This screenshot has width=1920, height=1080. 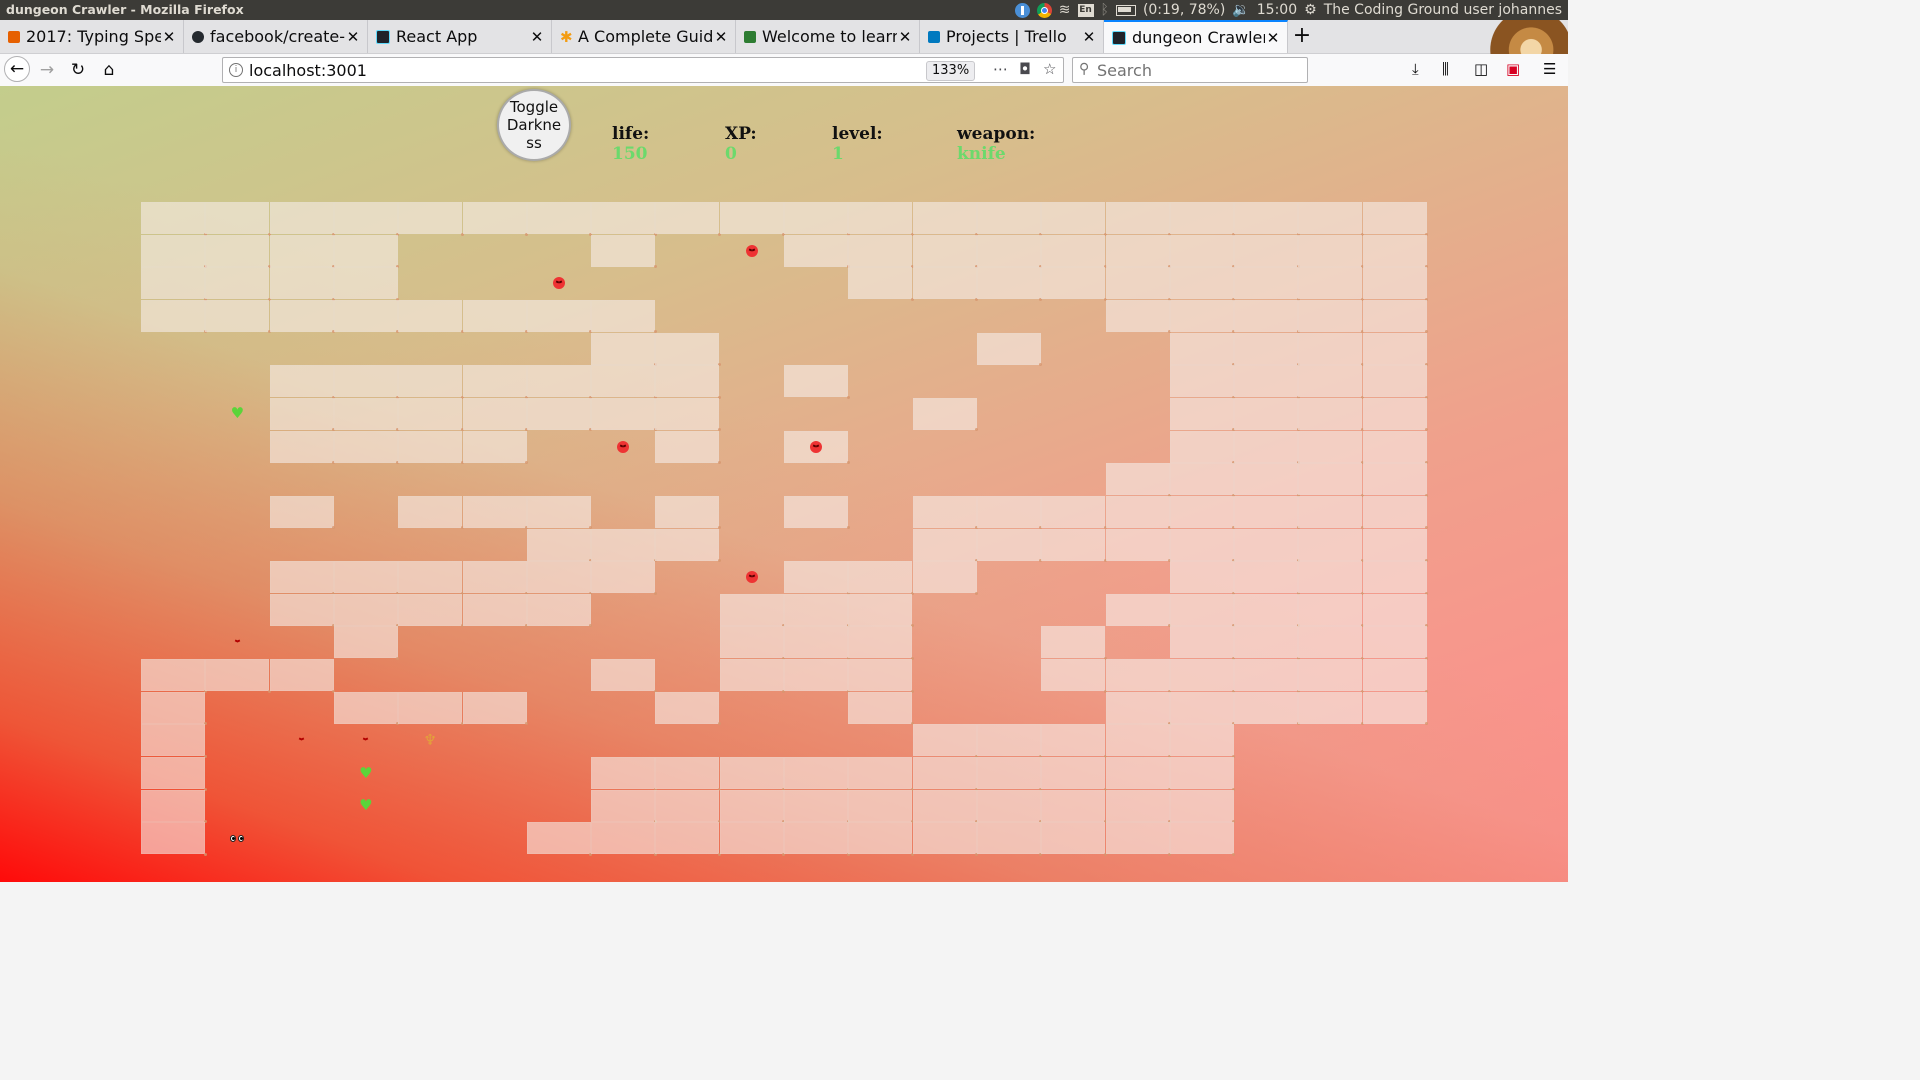 What do you see at coordinates (1084, 69) in the screenshot?
I see `search-icon: ⚲` at bounding box center [1084, 69].